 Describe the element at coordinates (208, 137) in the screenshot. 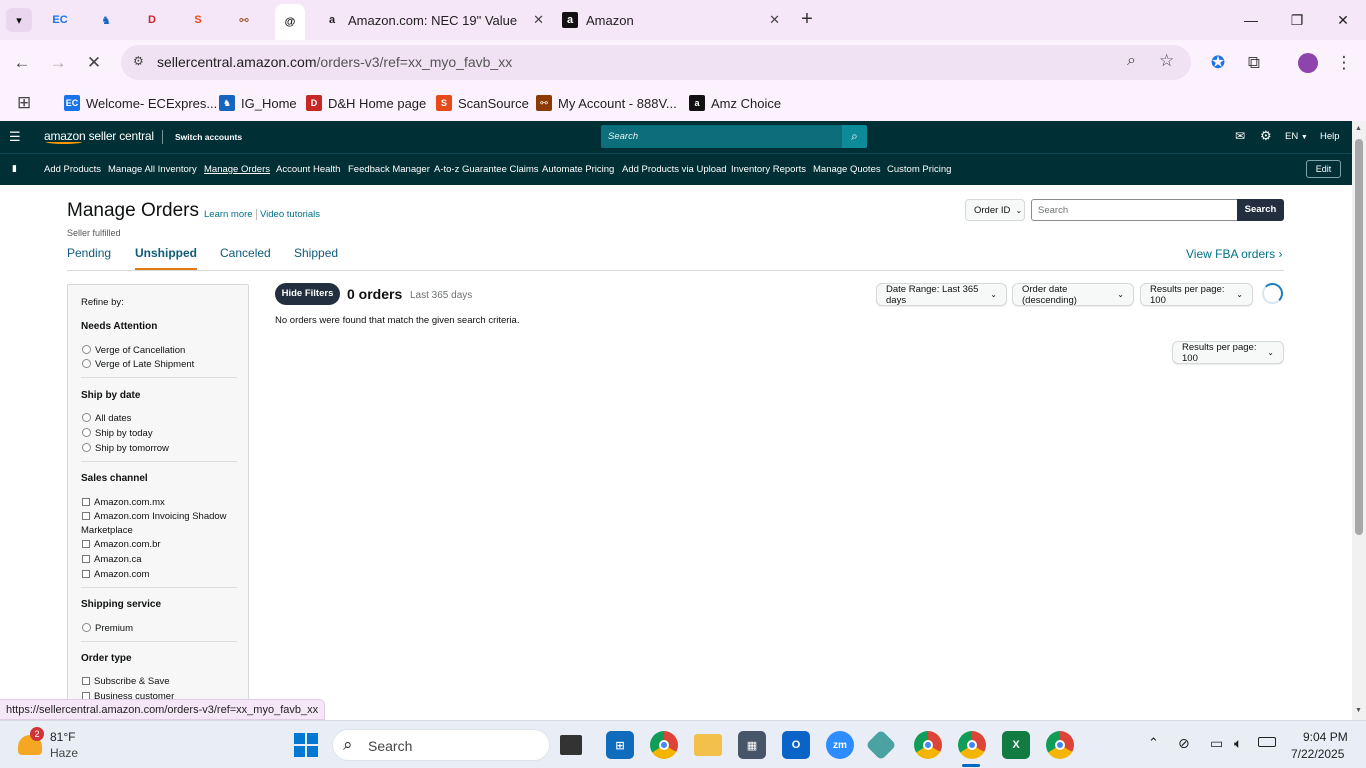

I see `switch-accounts-link: Switch accounts` at that location.